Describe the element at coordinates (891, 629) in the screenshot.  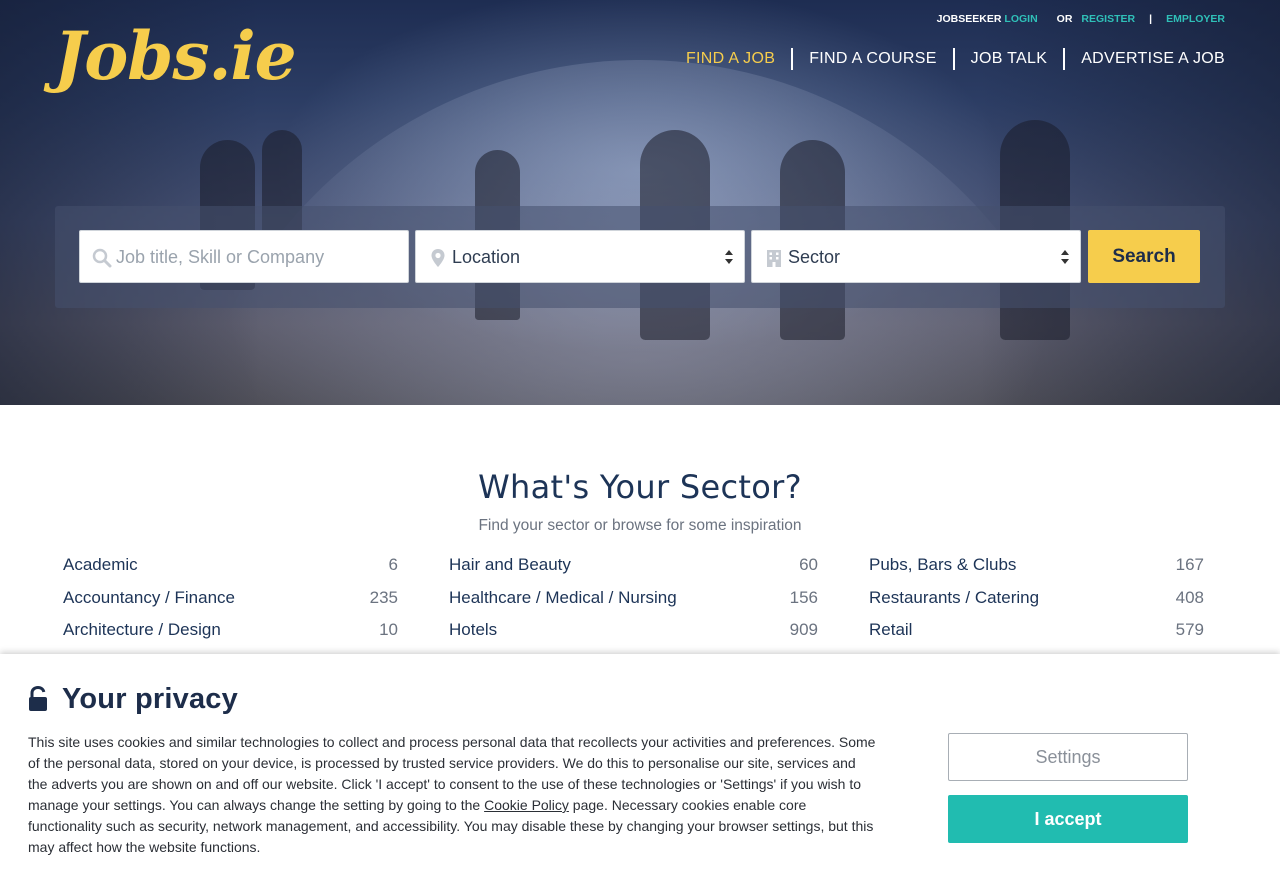
I see `sector-name: Retail` at that location.